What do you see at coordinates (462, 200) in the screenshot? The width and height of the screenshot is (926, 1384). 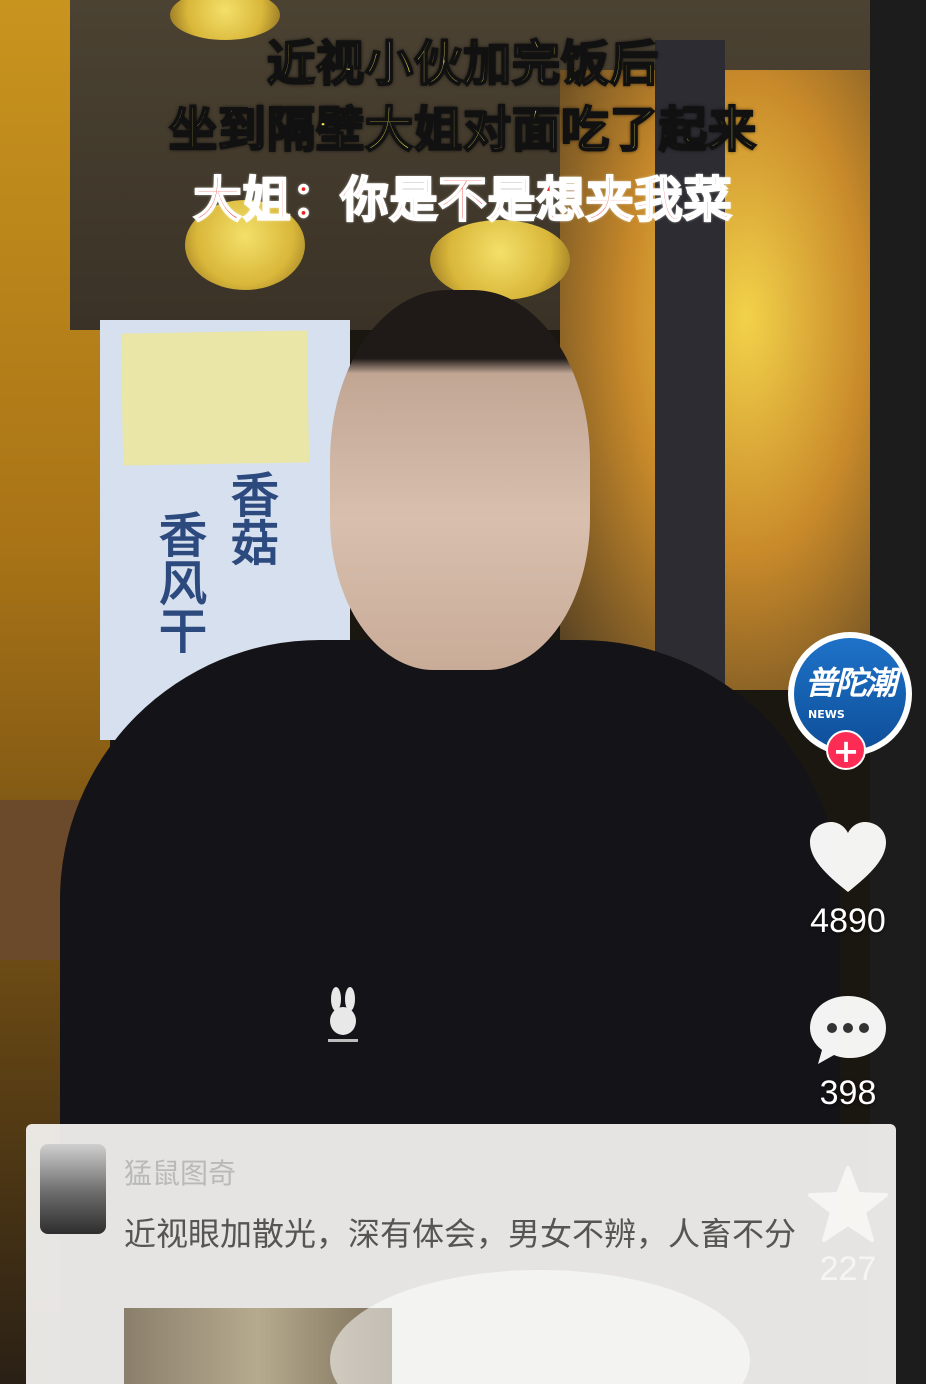 I see `caption-line-3: 大姐：你是不是想夹我菜` at bounding box center [462, 200].